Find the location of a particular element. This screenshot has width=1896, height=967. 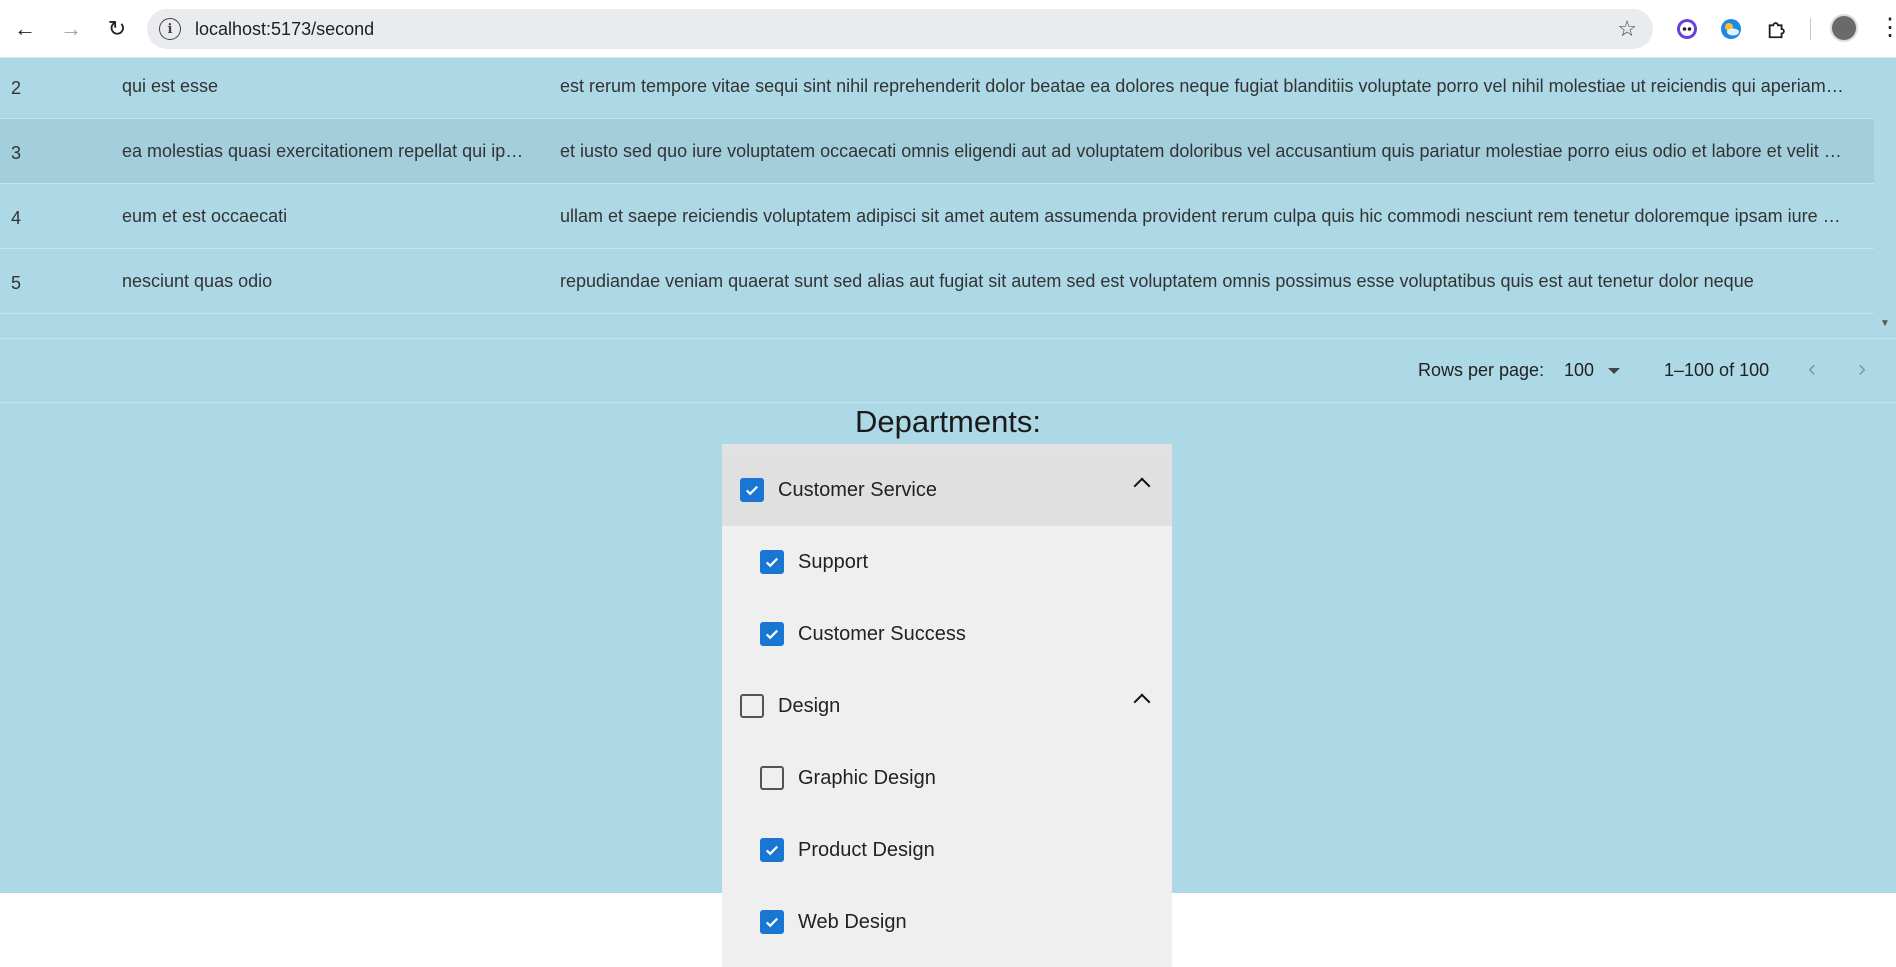

forward-arrow-icon: → is located at coordinates (71, 28).